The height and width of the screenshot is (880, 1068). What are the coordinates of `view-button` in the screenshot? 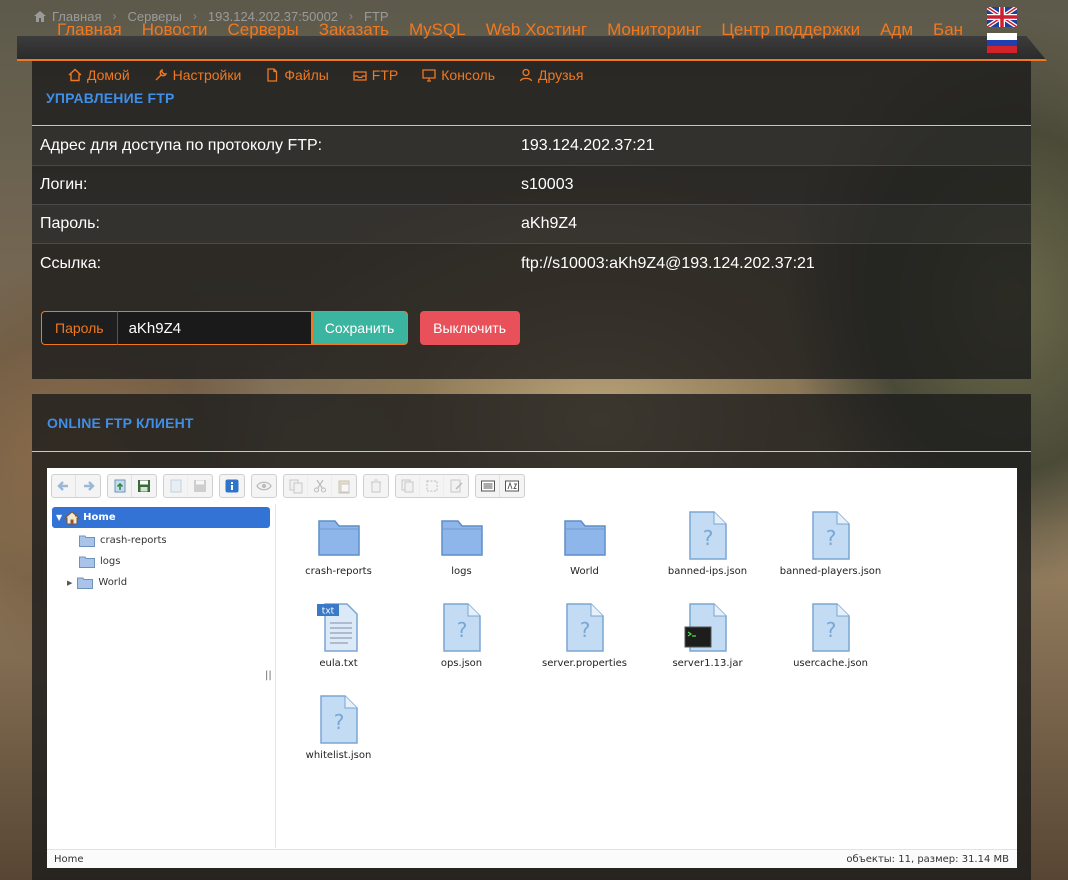 It's located at (488, 486).